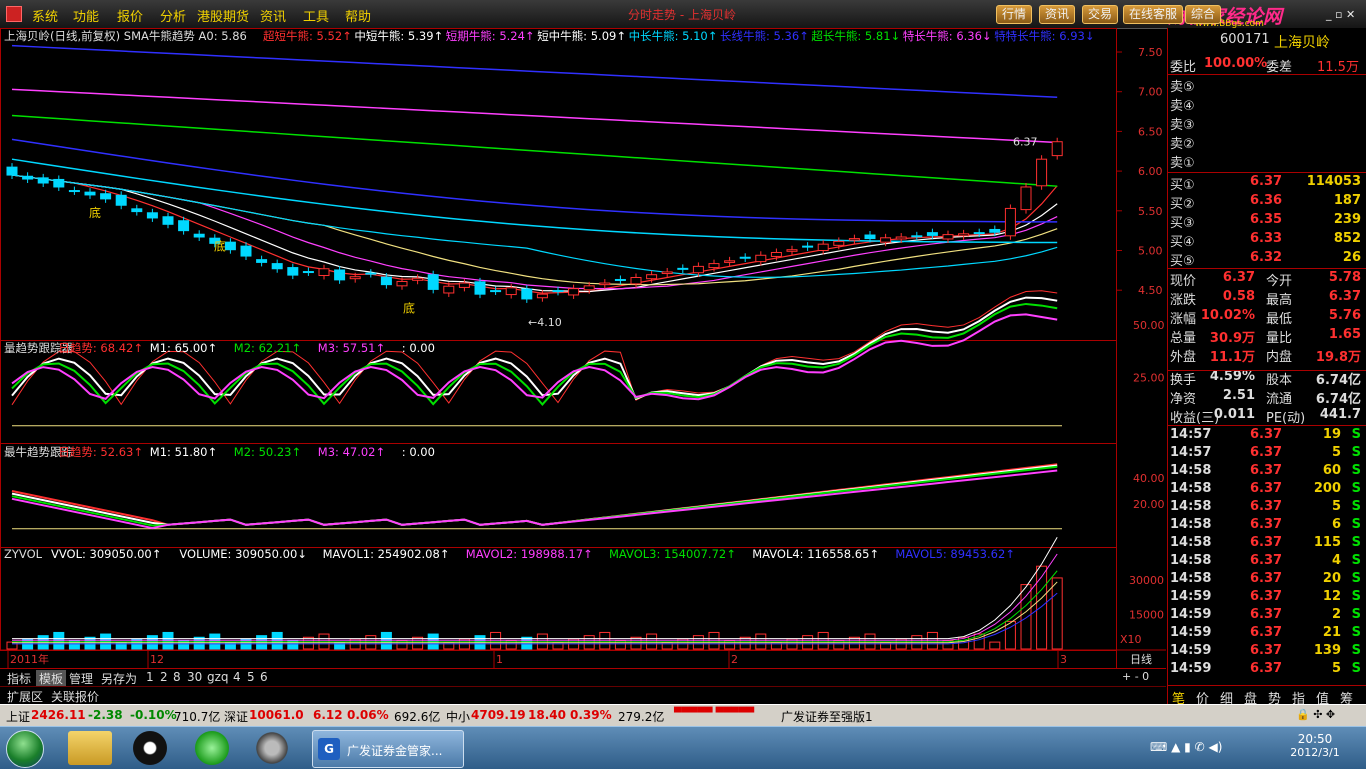  I want to click on top-button-1: 资讯, so click(1057, 14).